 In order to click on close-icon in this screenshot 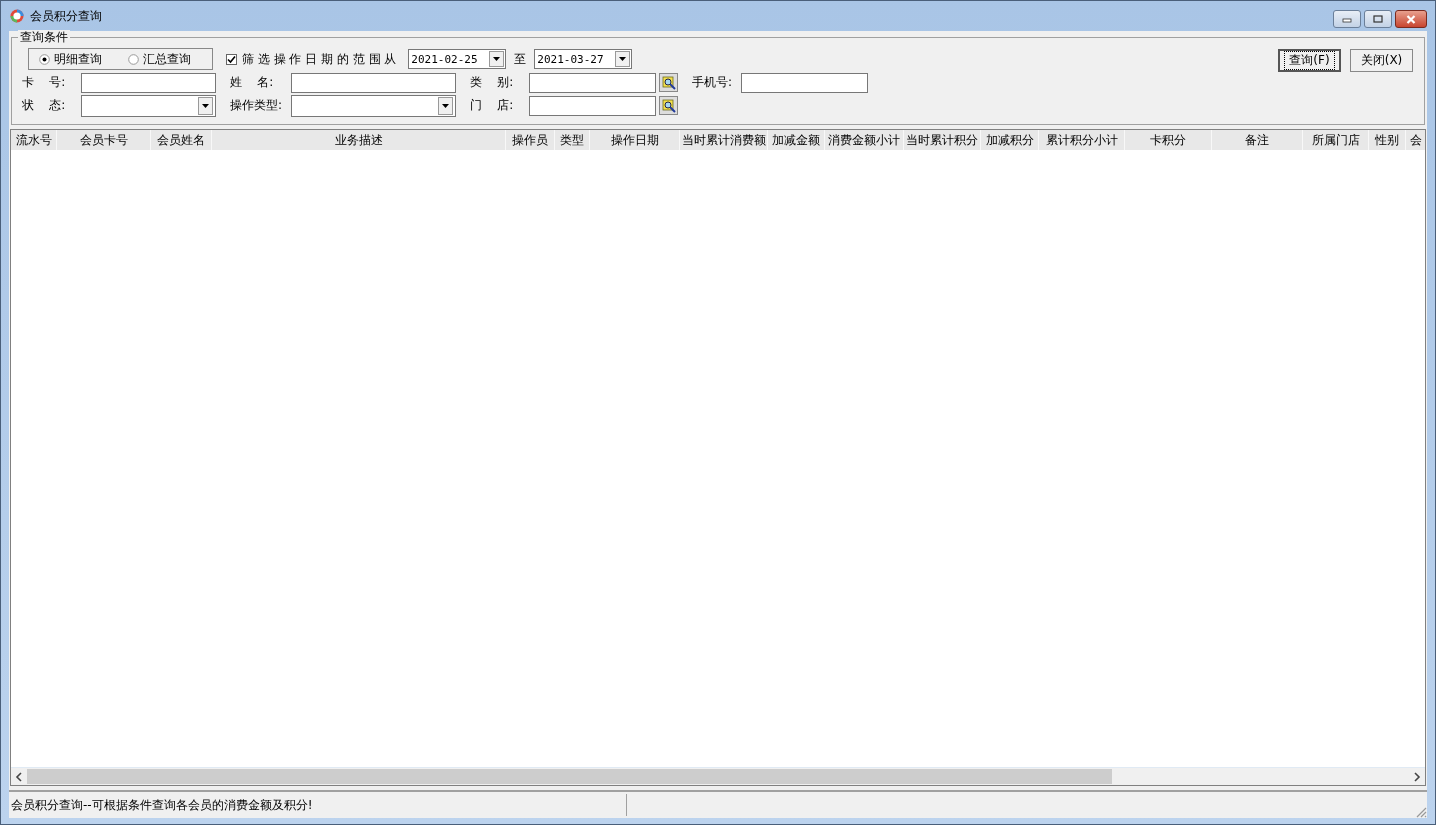, I will do `click(1411, 19)`.